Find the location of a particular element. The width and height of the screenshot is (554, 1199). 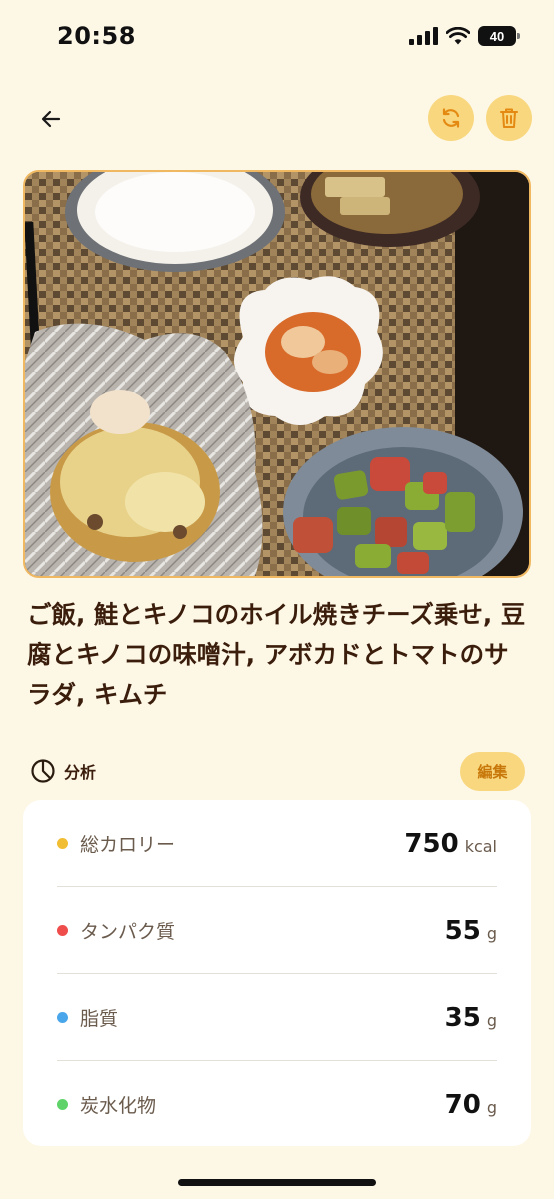

calories-dot is located at coordinates (62, 843).